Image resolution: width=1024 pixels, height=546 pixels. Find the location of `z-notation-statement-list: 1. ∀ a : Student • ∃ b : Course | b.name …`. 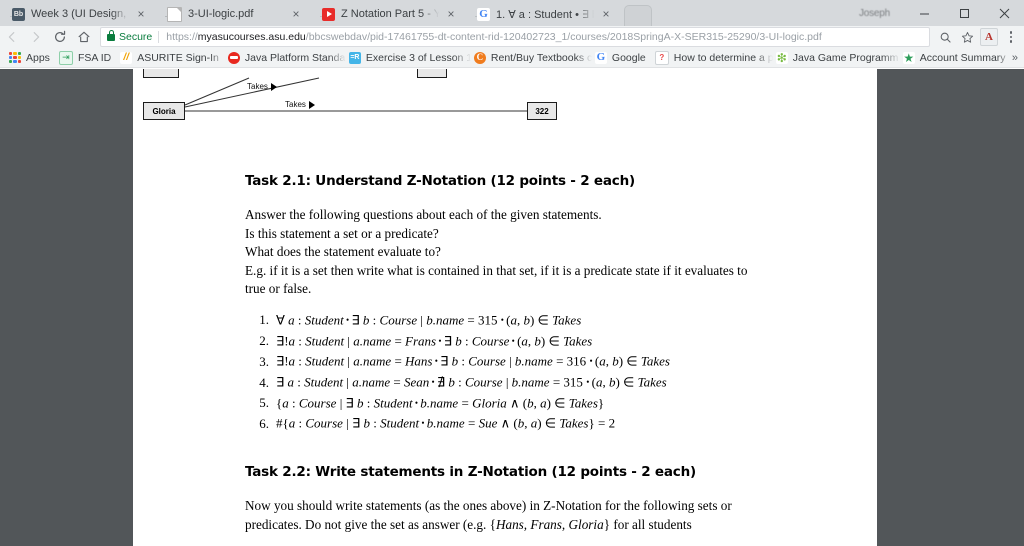

z-notation-statement-list: 1. ∀ a : Student • ∃ b : Course | b.name … is located at coordinates (561, 372).